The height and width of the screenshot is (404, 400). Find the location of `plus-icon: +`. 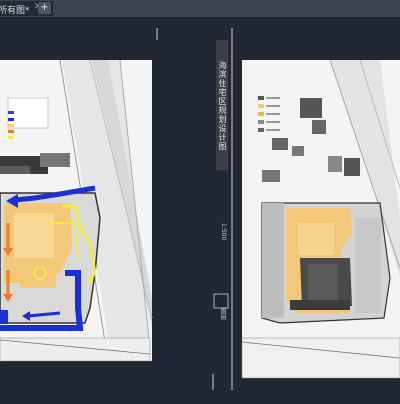

plus-icon: + is located at coordinates (44, 8).